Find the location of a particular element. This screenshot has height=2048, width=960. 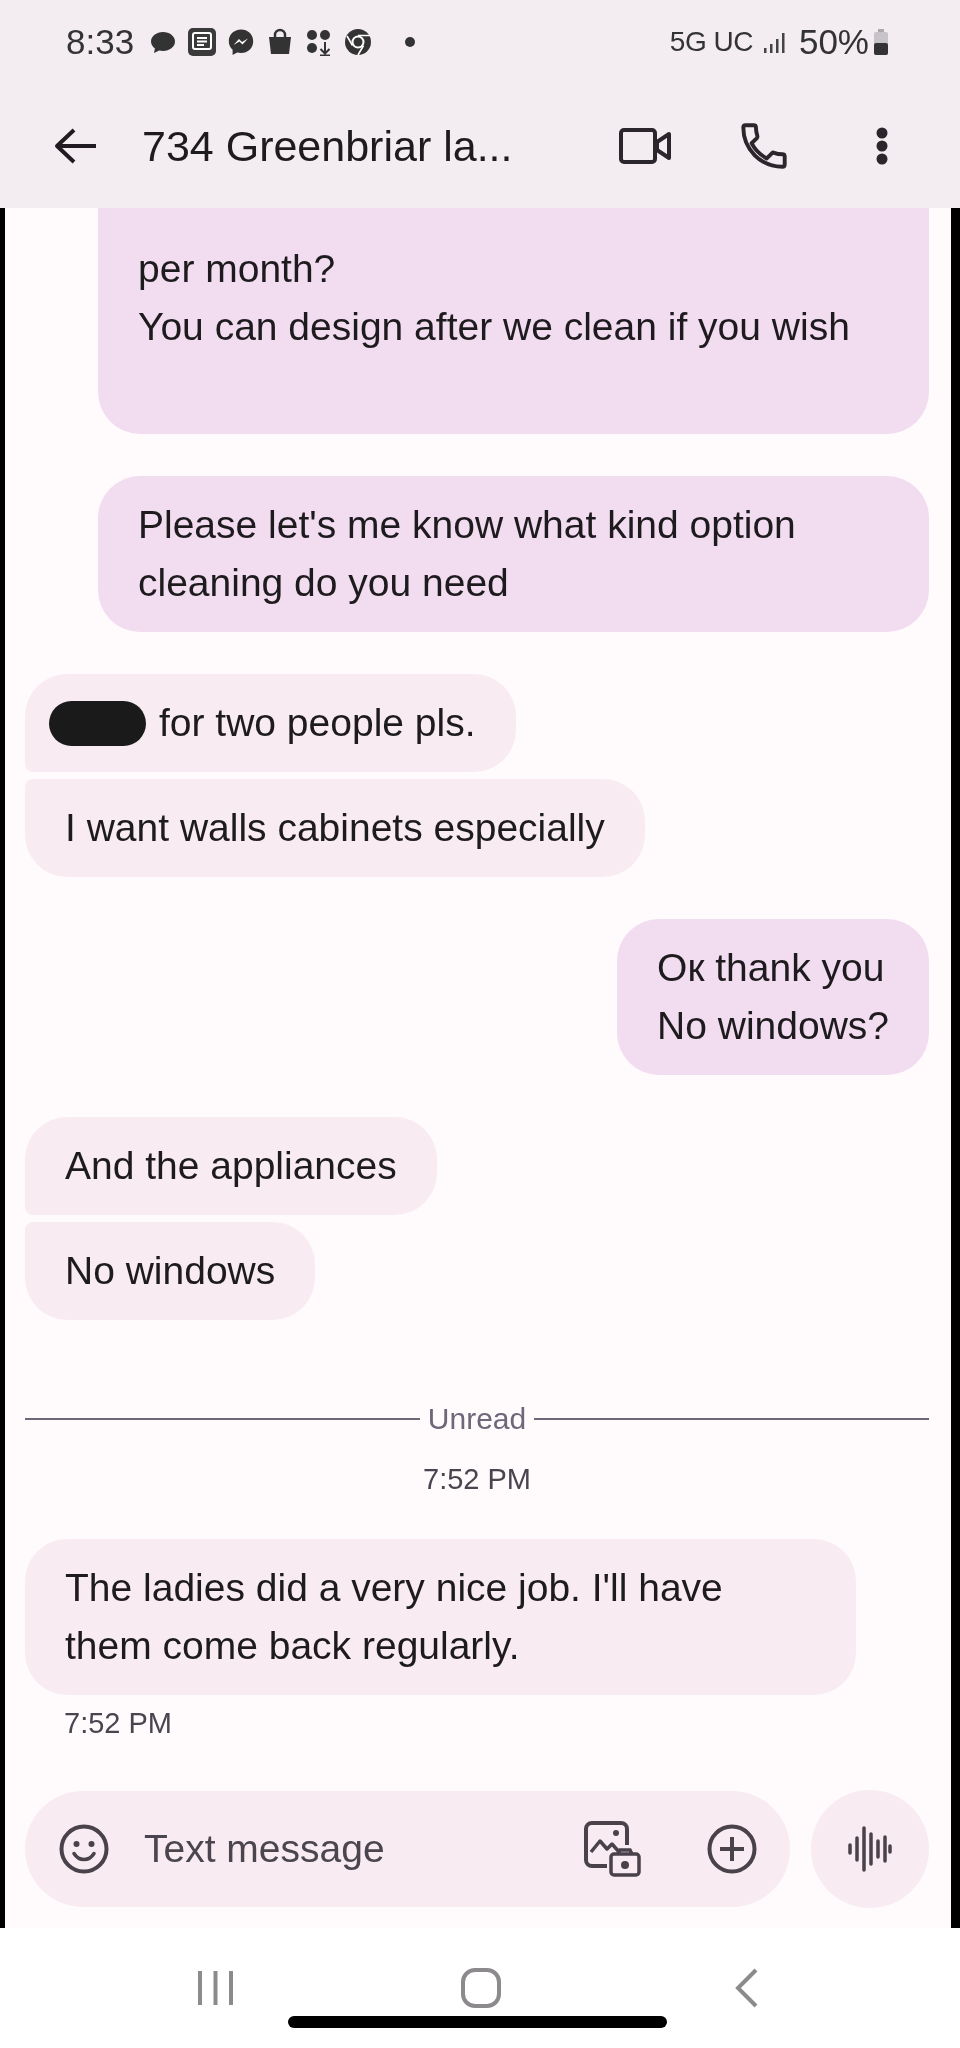

plus-circle-icon is located at coordinates (732, 1849).